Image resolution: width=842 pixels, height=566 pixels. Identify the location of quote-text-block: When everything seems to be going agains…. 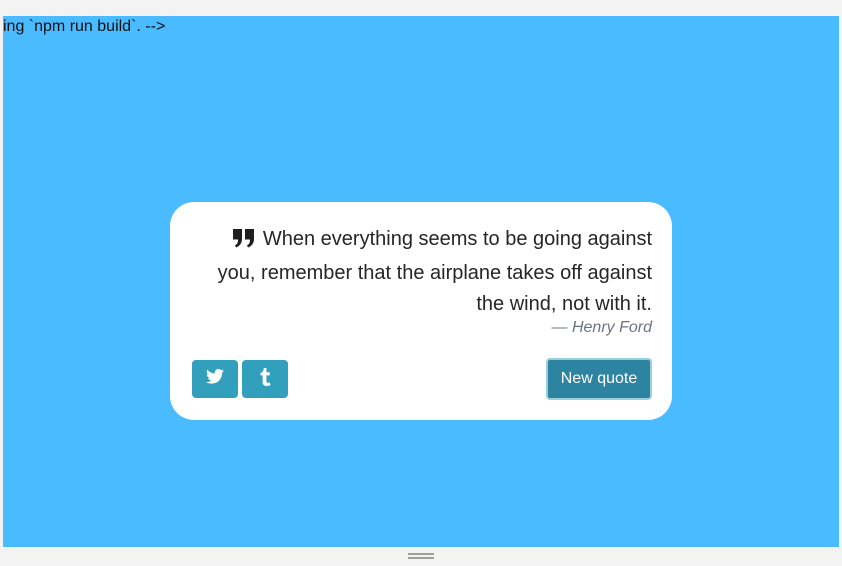
(422, 272).